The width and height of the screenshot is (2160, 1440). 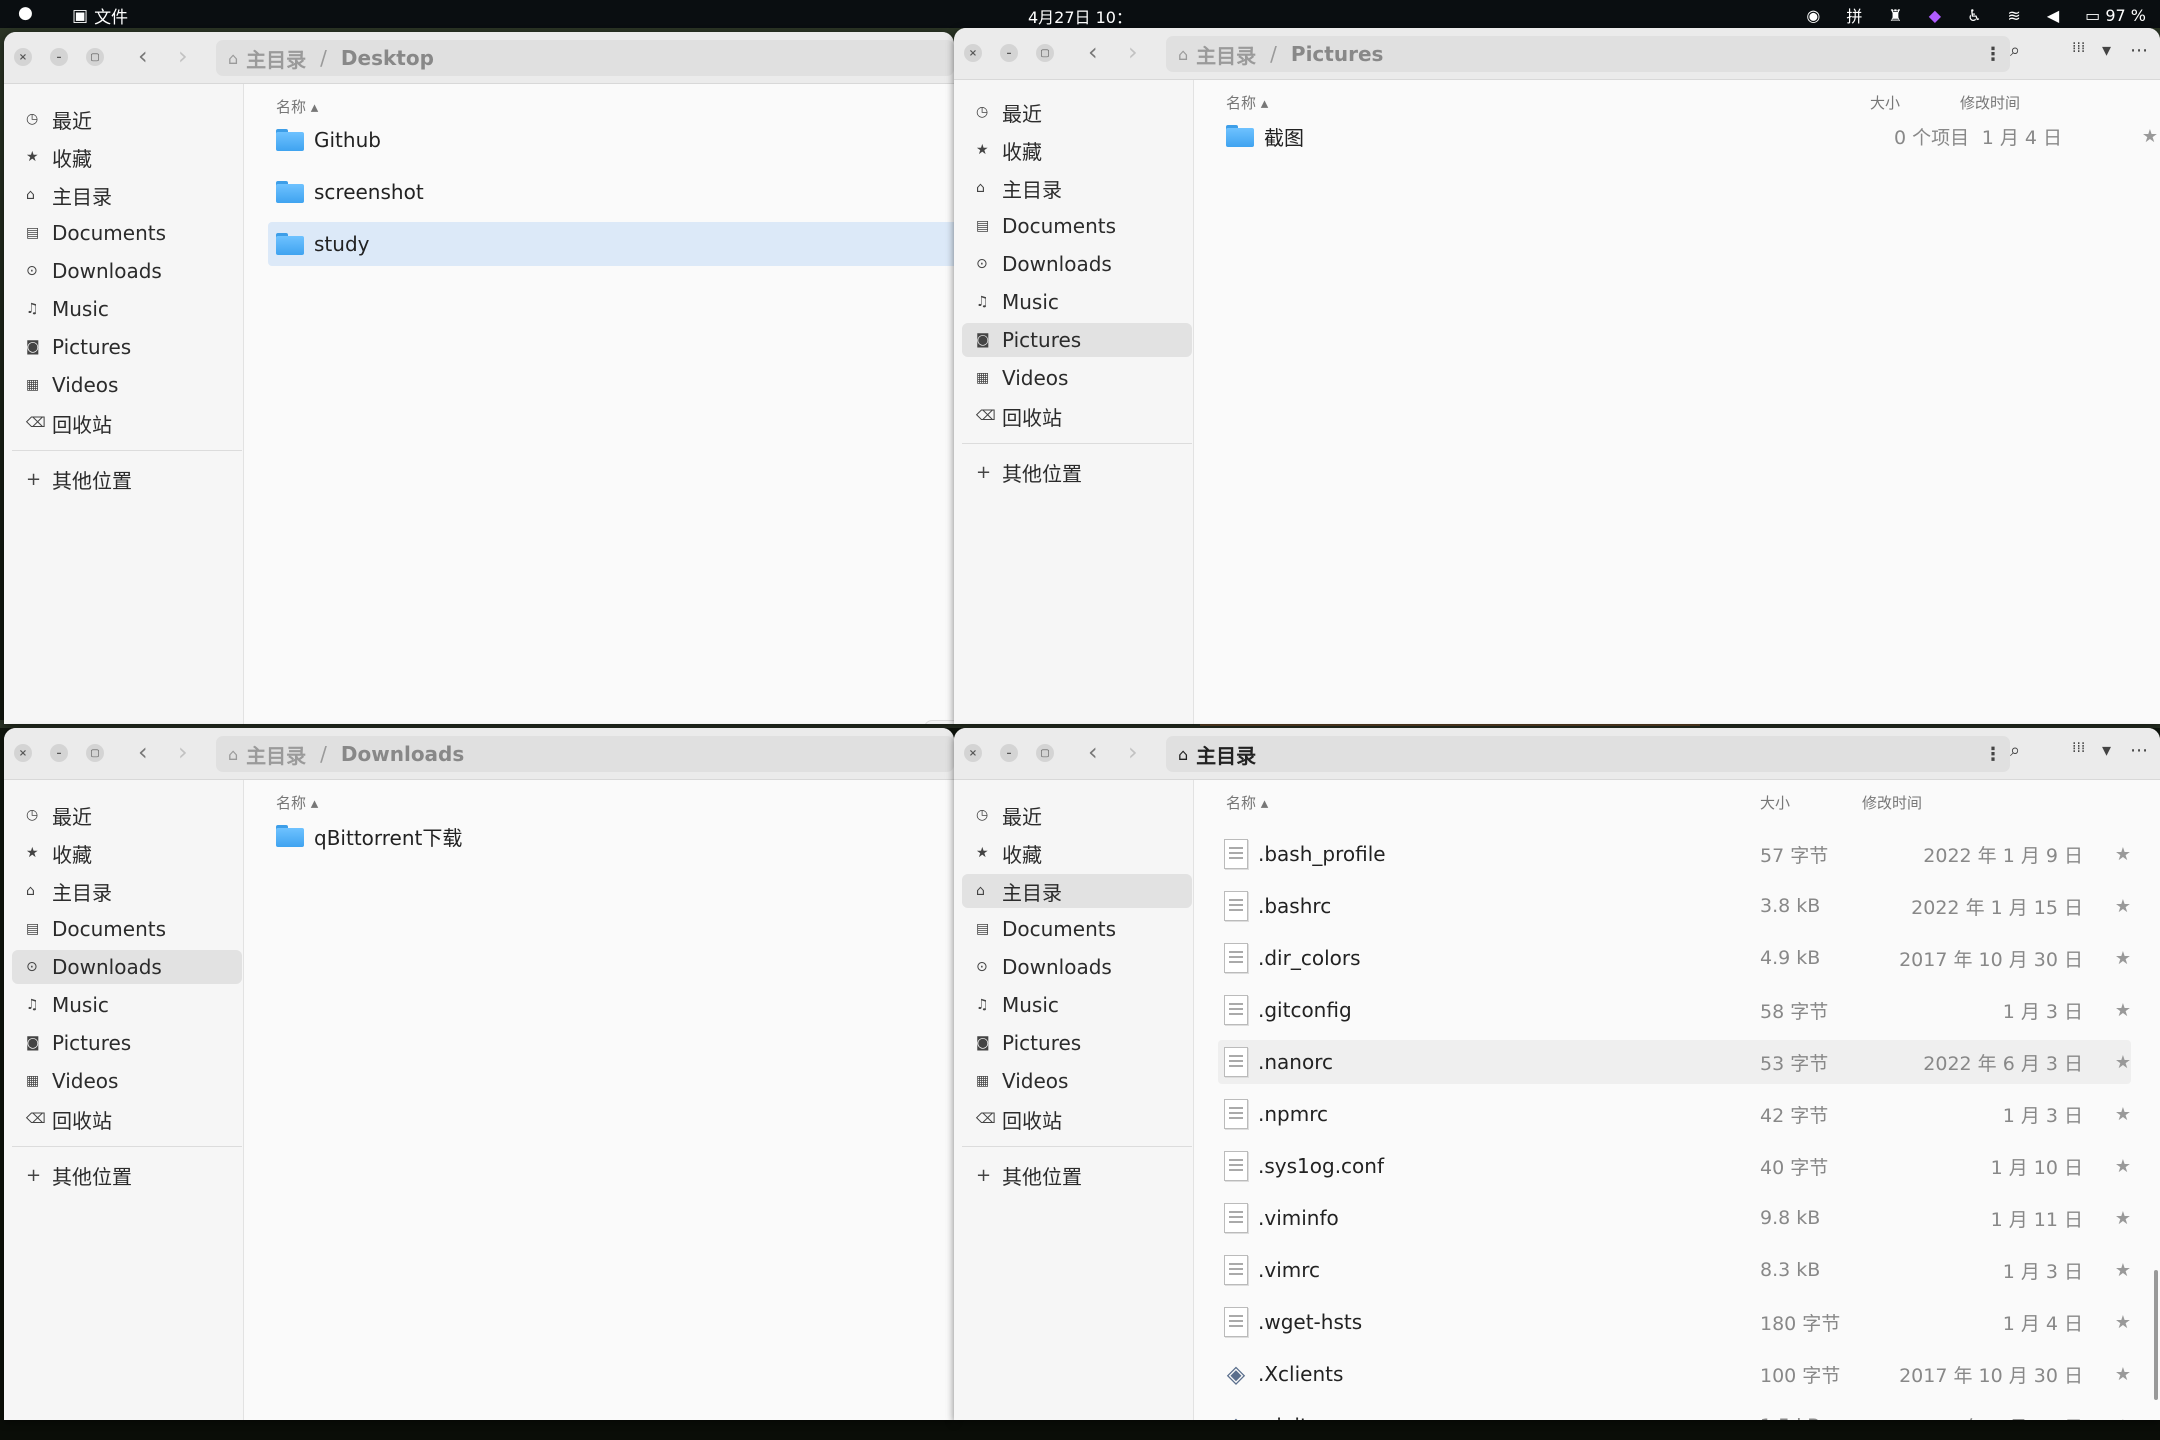 I want to click on file-row: .bash_profile 57 字节 2022 年 1 月 9 日 ★, so click(x=1674, y=854).